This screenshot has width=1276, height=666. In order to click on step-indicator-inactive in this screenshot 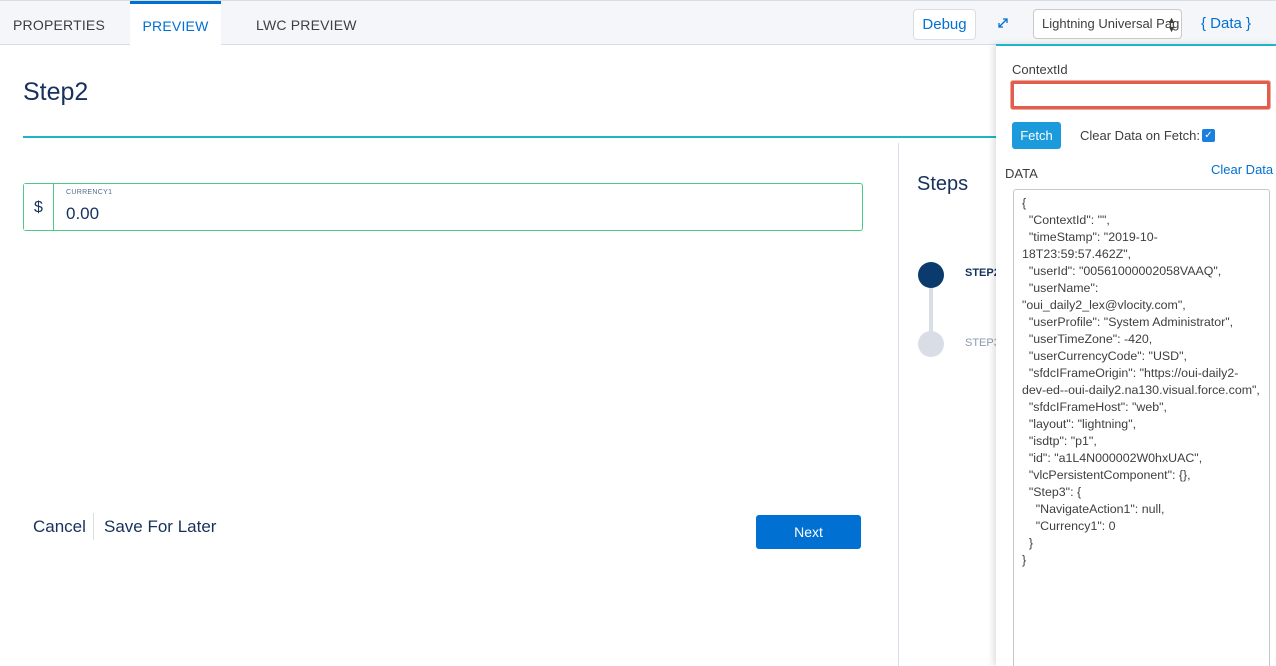, I will do `click(931, 344)`.